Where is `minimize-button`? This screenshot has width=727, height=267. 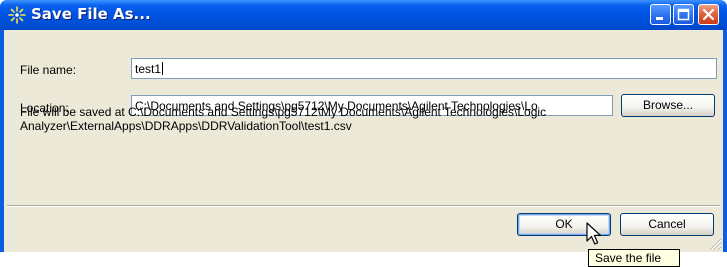 minimize-button is located at coordinates (660, 14).